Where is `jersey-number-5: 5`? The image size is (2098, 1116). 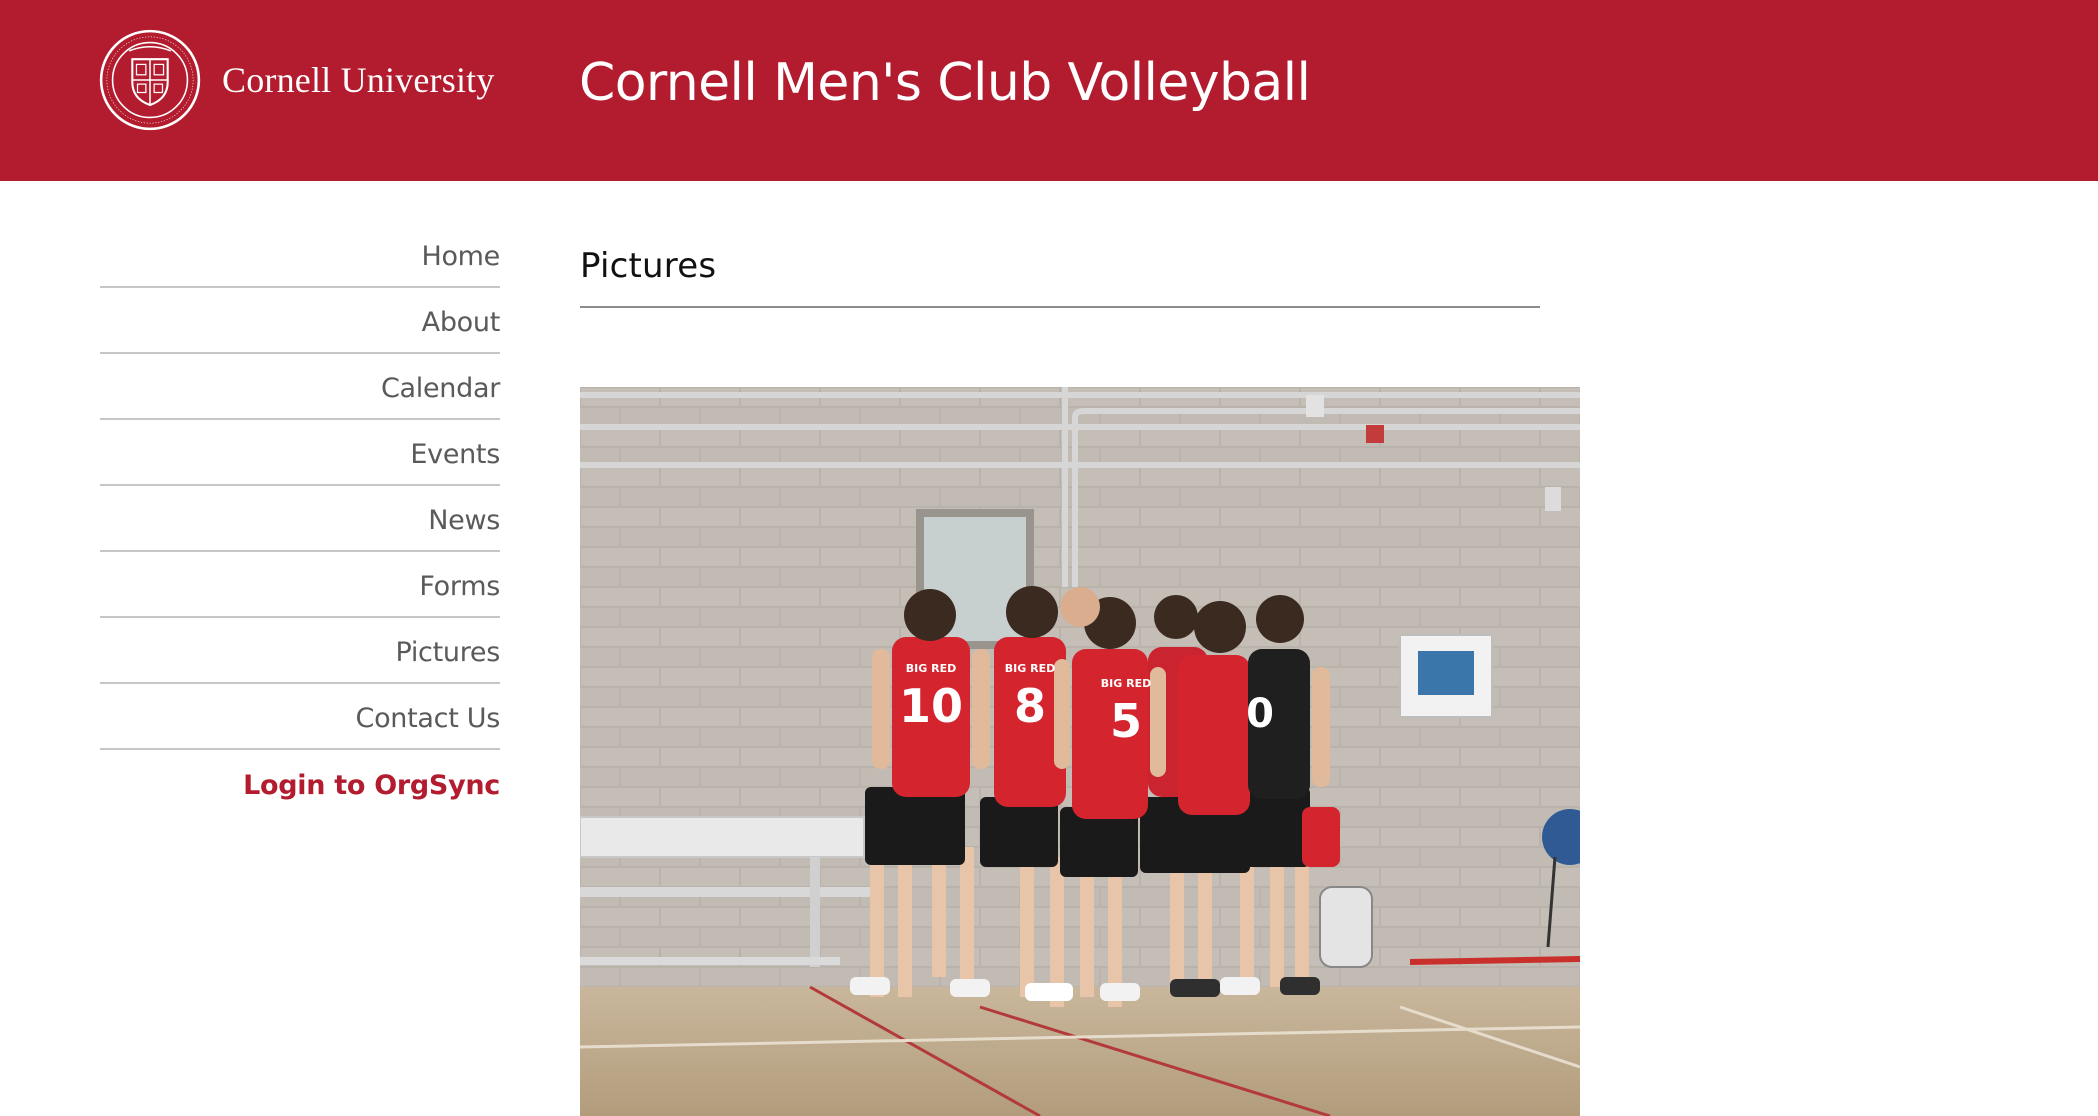 jersey-number-5: 5 is located at coordinates (1126, 721).